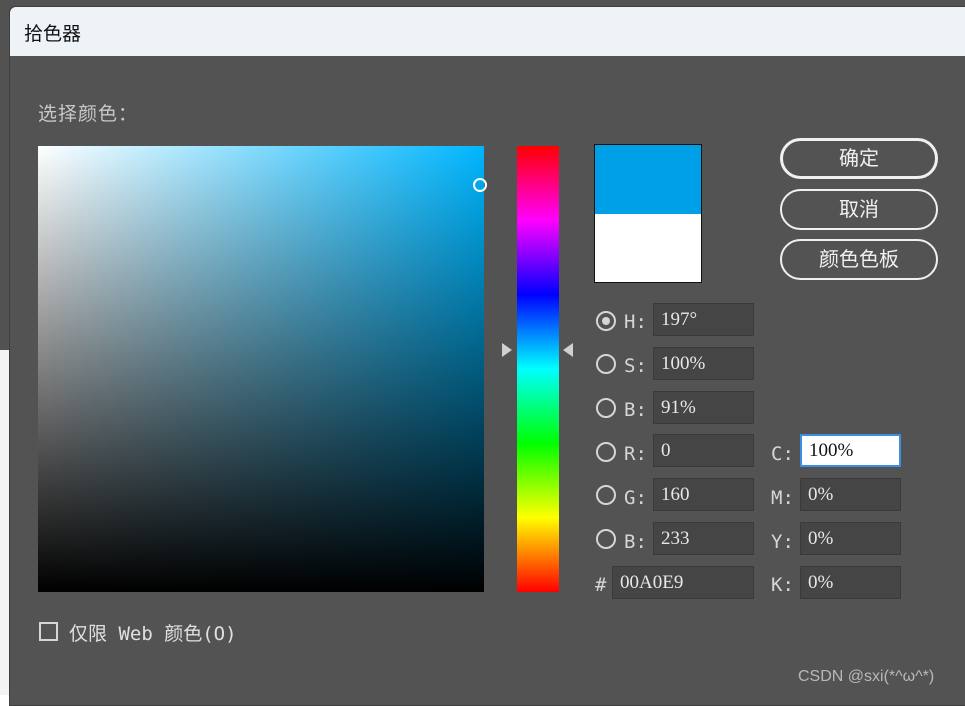  What do you see at coordinates (782, 585) in the screenshot?
I see `black-label: K:` at bounding box center [782, 585].